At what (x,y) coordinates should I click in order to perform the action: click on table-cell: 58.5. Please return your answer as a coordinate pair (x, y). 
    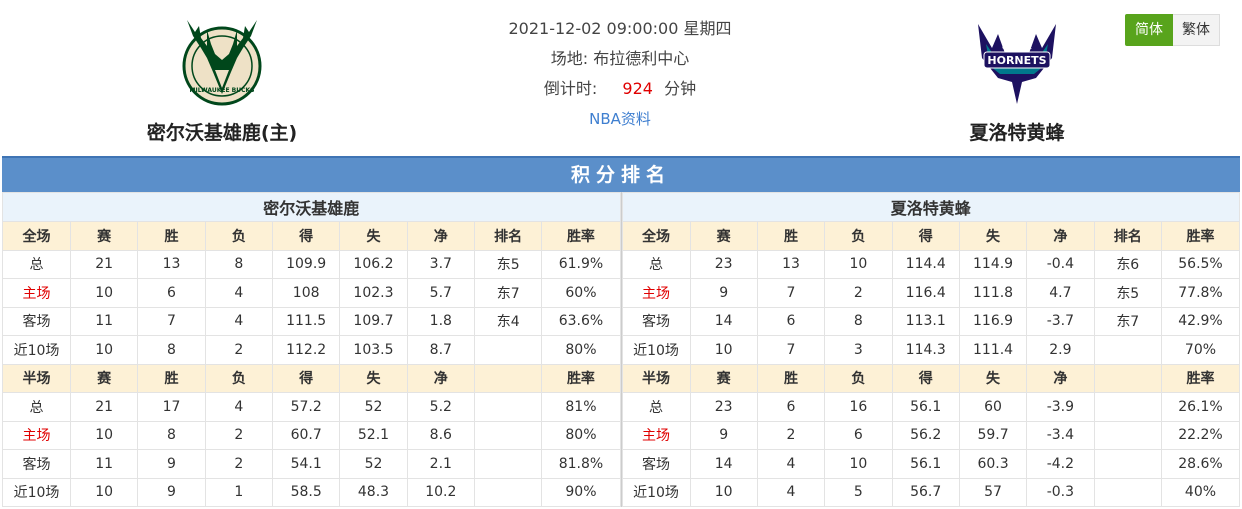
    Looking at the image, I should click on (306, 492).